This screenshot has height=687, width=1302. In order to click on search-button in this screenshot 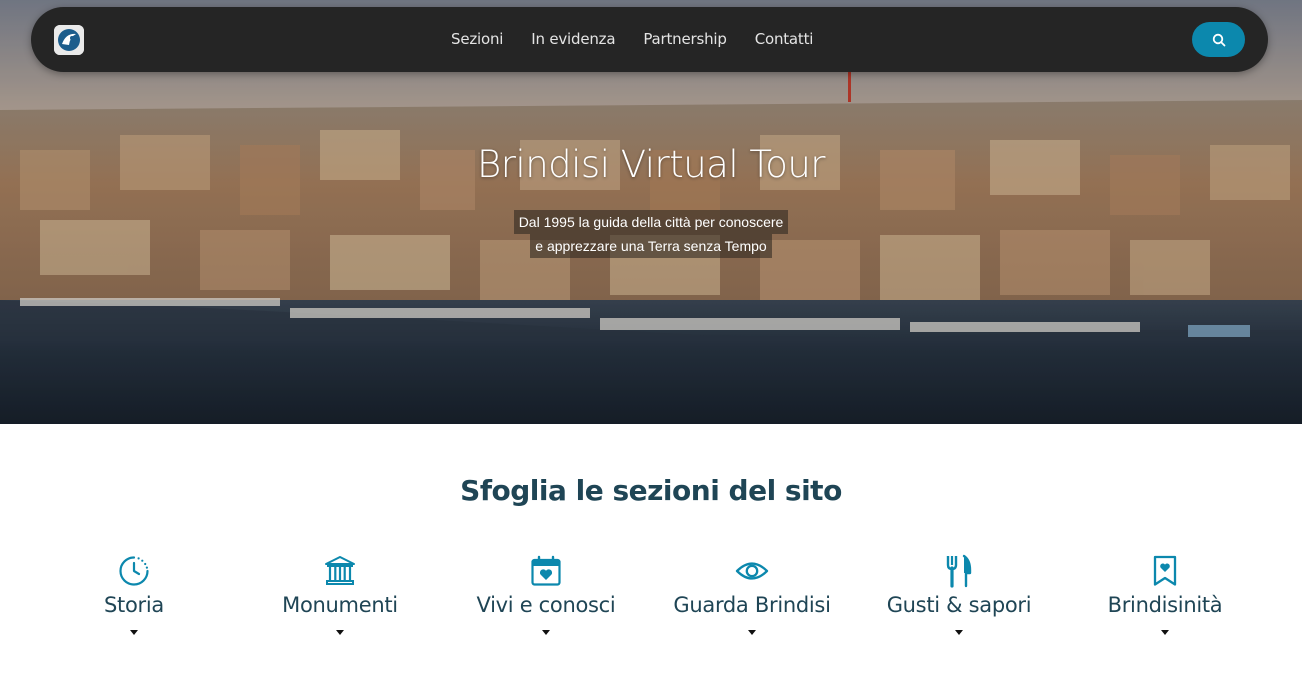, I will do `click(1218, 39)`.